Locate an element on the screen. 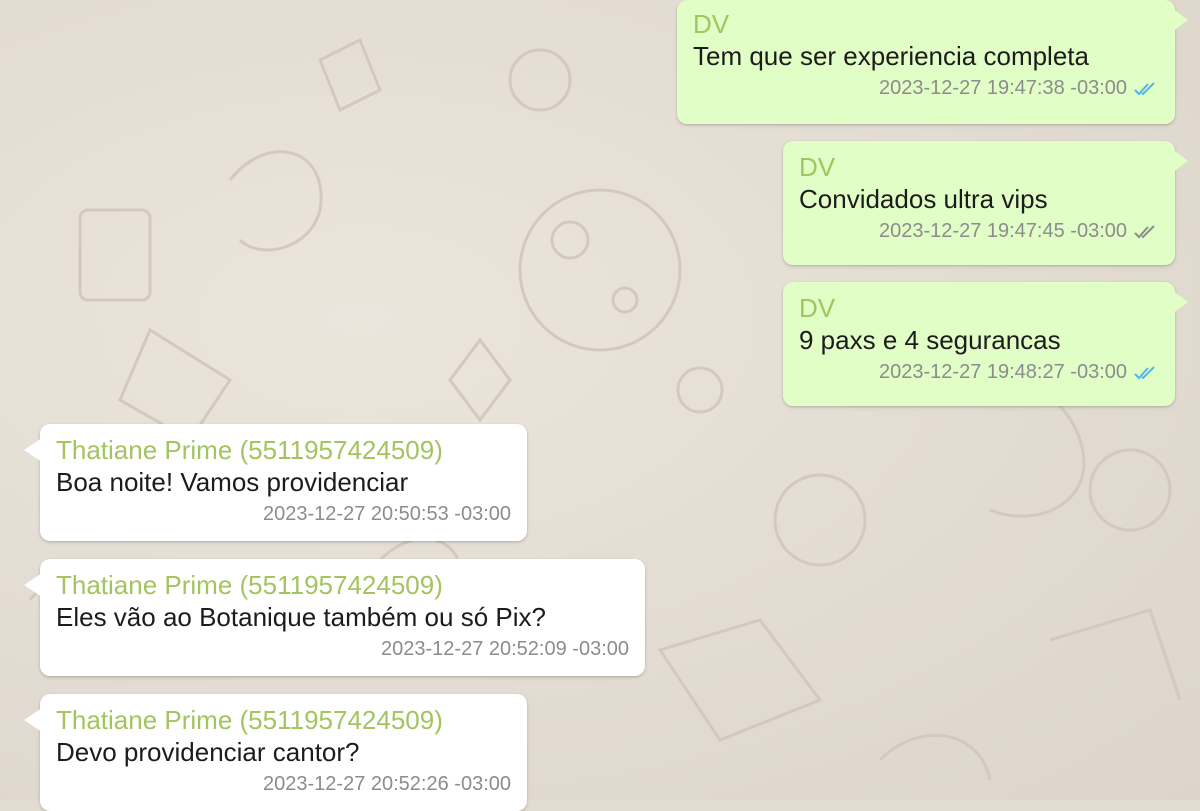 This screenshot has height=811, width=1200. message-text: Eles vão ao Botanique também ou só Pix? is located at coordinates (301, 617).